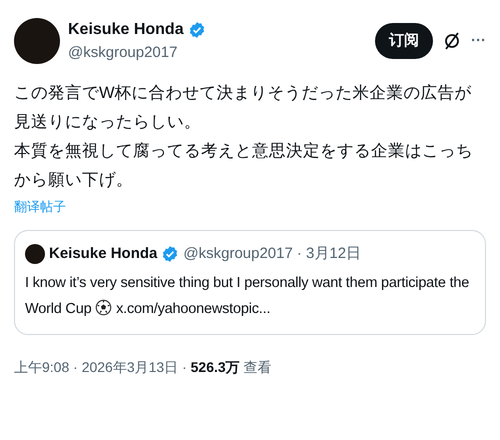  What do you see at coordinates (404, 41) in the screenshot?
I see `subscribe-button: 订阅` at bounding box center [404, 41].